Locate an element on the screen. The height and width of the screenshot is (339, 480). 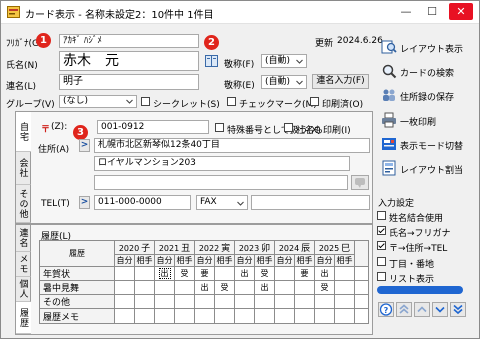
furigana-input: ｱｶｷﾞ ﾊｼﾞﾒ is located at coordinates (129, 41).